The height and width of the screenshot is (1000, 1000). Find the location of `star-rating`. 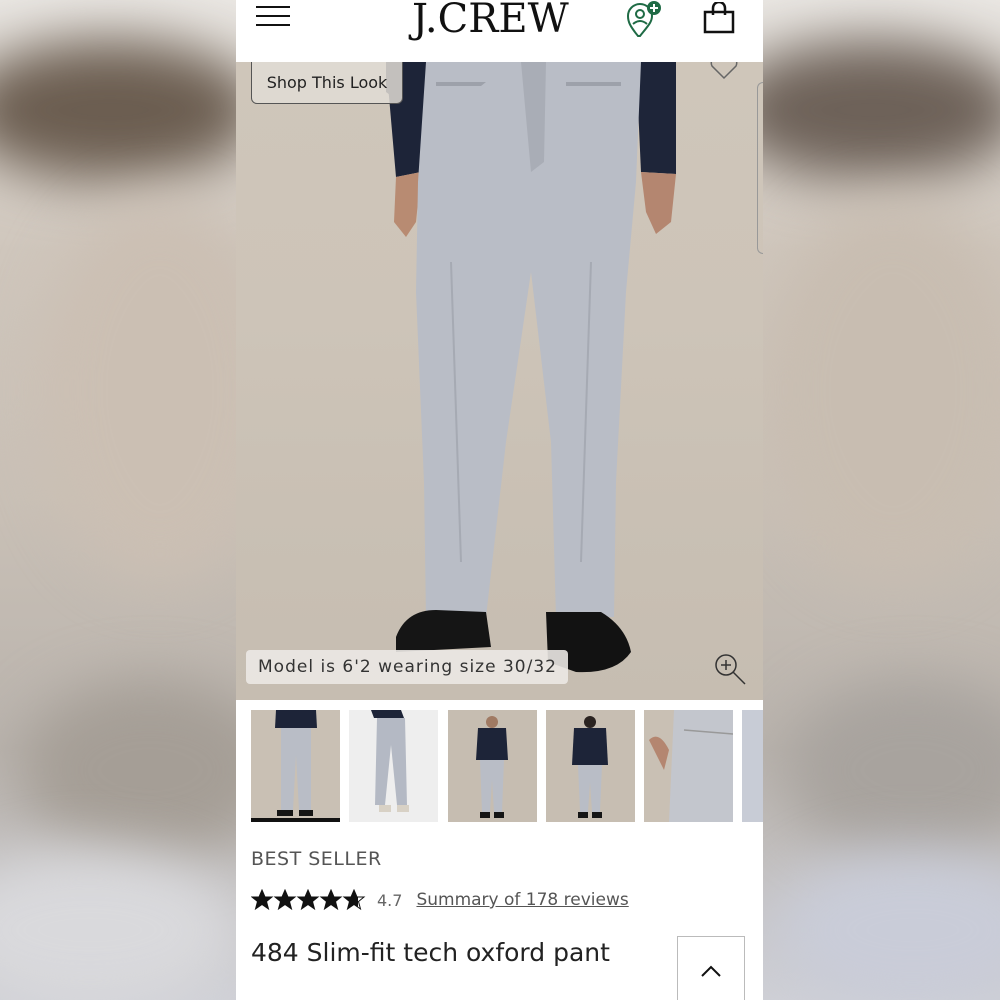

star-rating is located at coordinates (309, 900).